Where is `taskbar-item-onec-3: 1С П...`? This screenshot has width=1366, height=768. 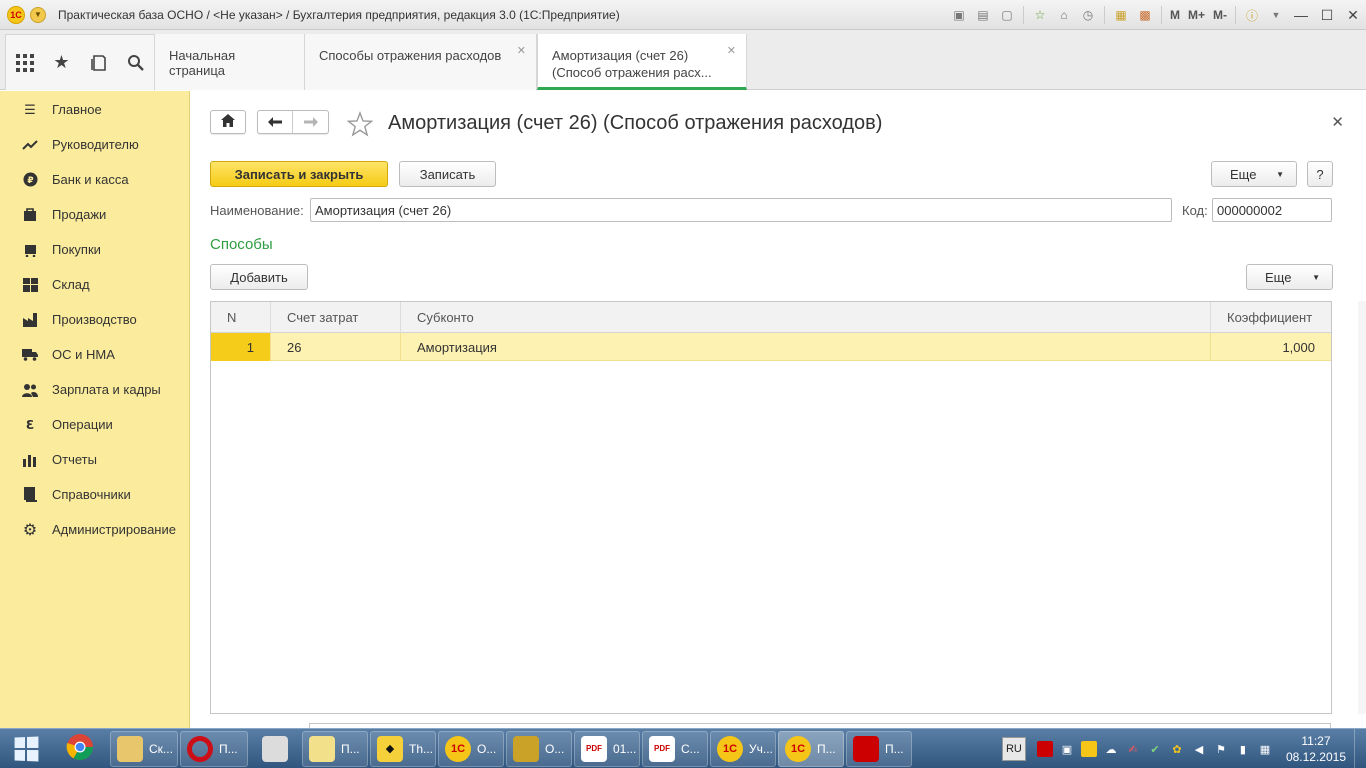 taskbar-item-onec-3: 1С П... is located at coordinates (811, 748).